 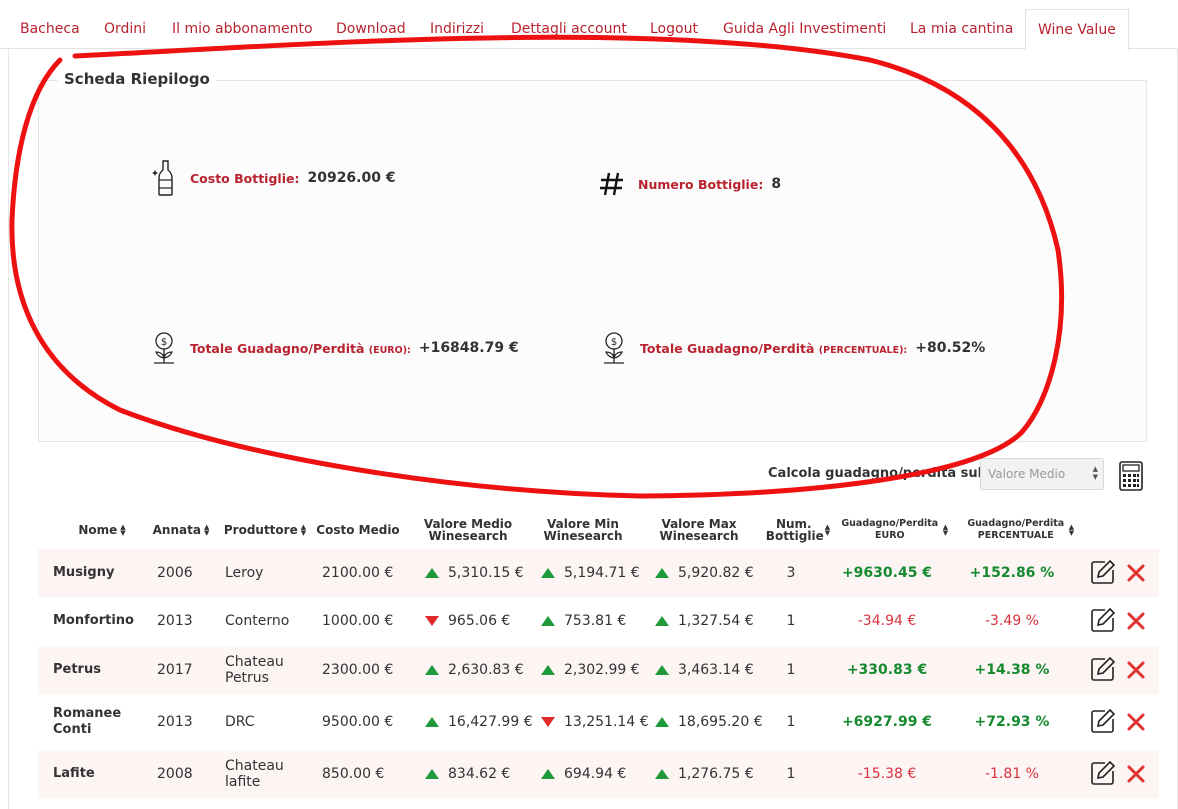 What do you see at coordinates (257, 621) in the screenshot?
I see `wine-produttore: Conterno` at bounding box center [257, 621].